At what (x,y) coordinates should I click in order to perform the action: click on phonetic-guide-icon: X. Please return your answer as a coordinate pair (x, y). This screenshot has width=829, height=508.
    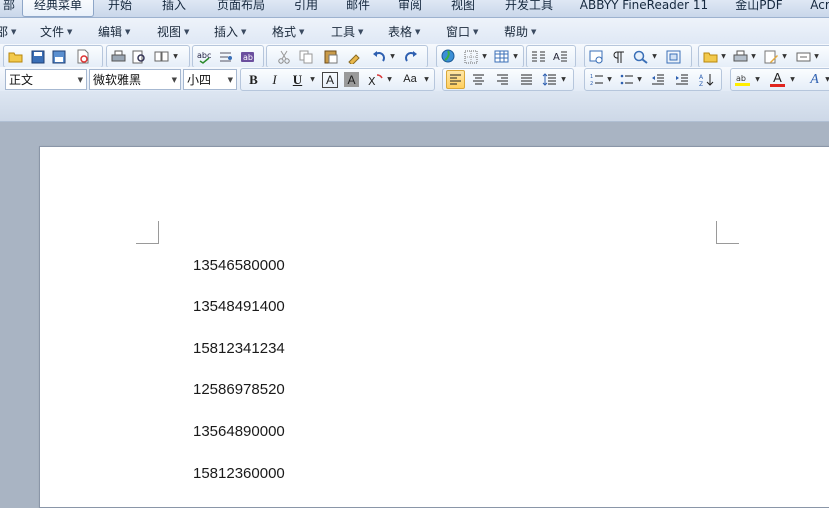
    Looking at the image, I should click on (375, 79).